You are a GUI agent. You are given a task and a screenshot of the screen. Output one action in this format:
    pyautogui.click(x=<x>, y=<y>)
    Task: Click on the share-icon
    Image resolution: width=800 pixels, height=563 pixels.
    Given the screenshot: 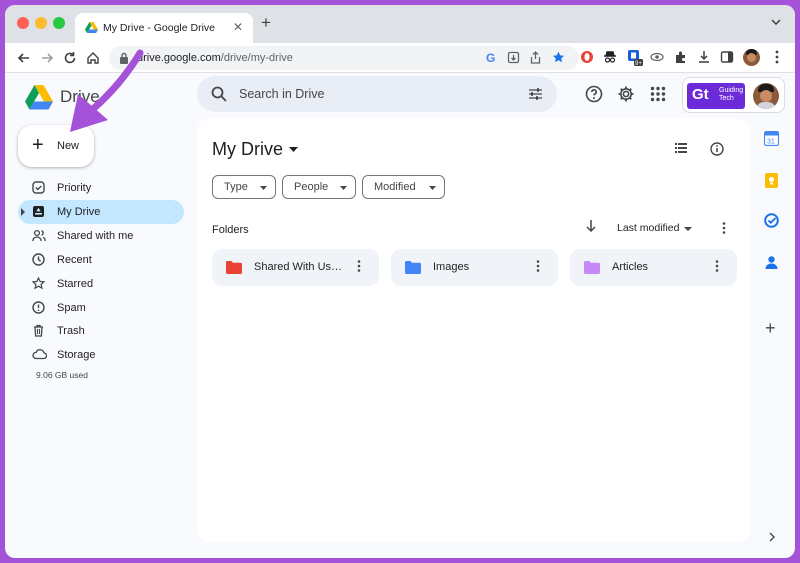 What is the action you would take?
    pyautogui.click(x=535, y=57)
    